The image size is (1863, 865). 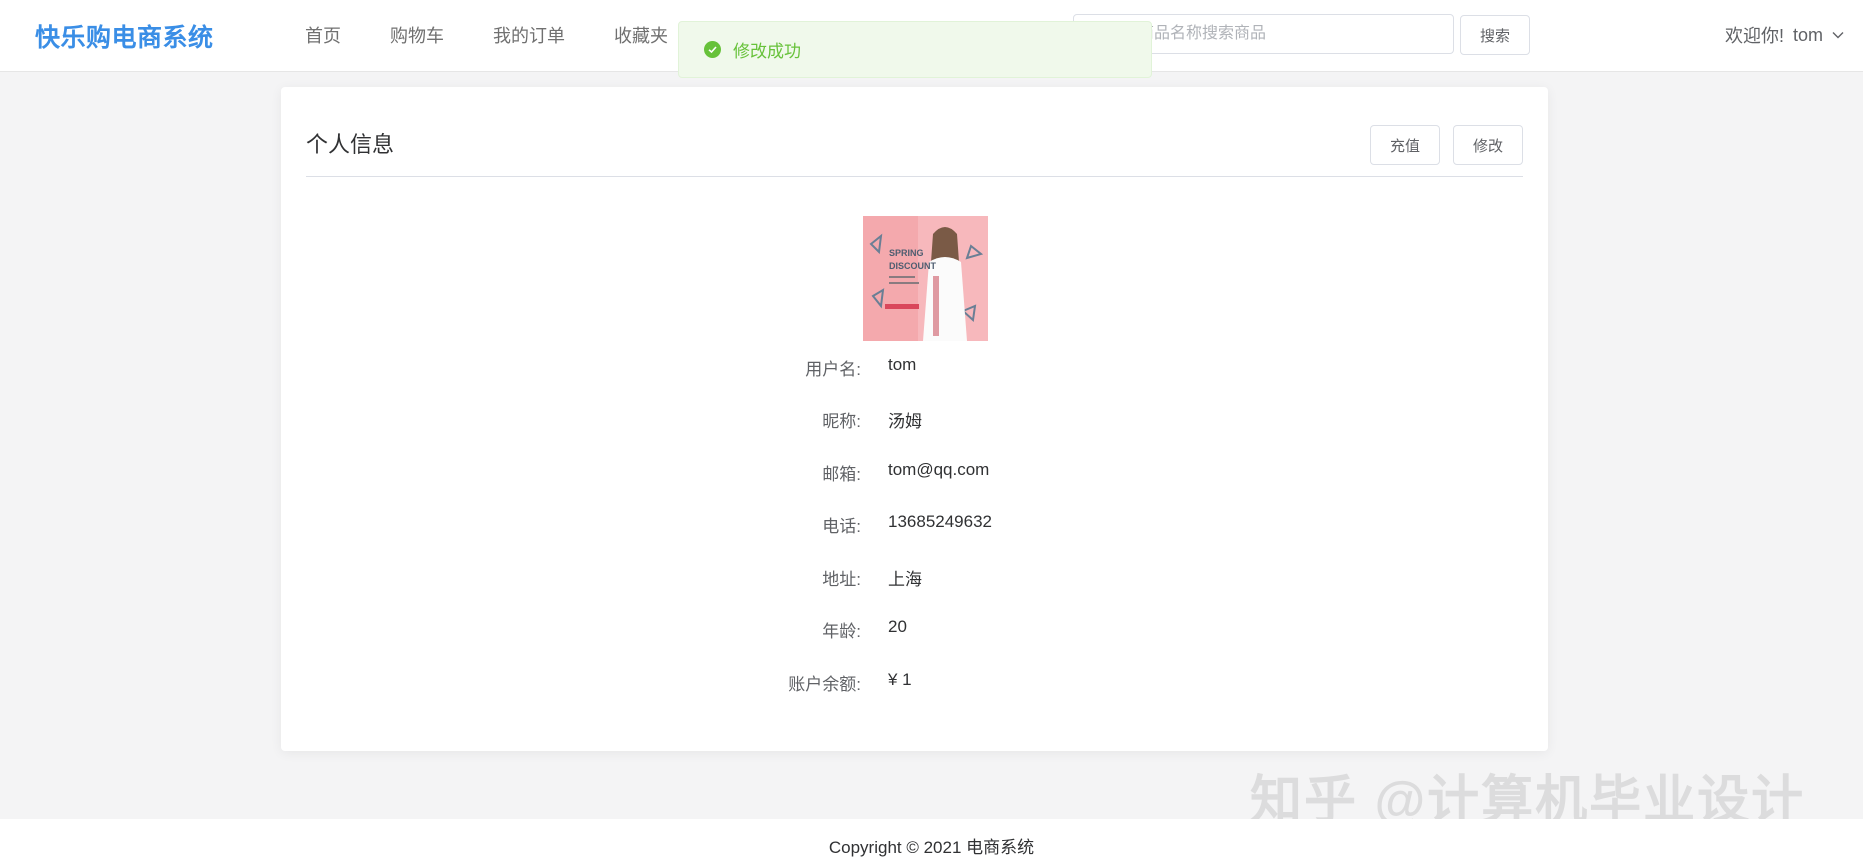 I want to click on search-button: 搜索, so click(x=1495, y=35).